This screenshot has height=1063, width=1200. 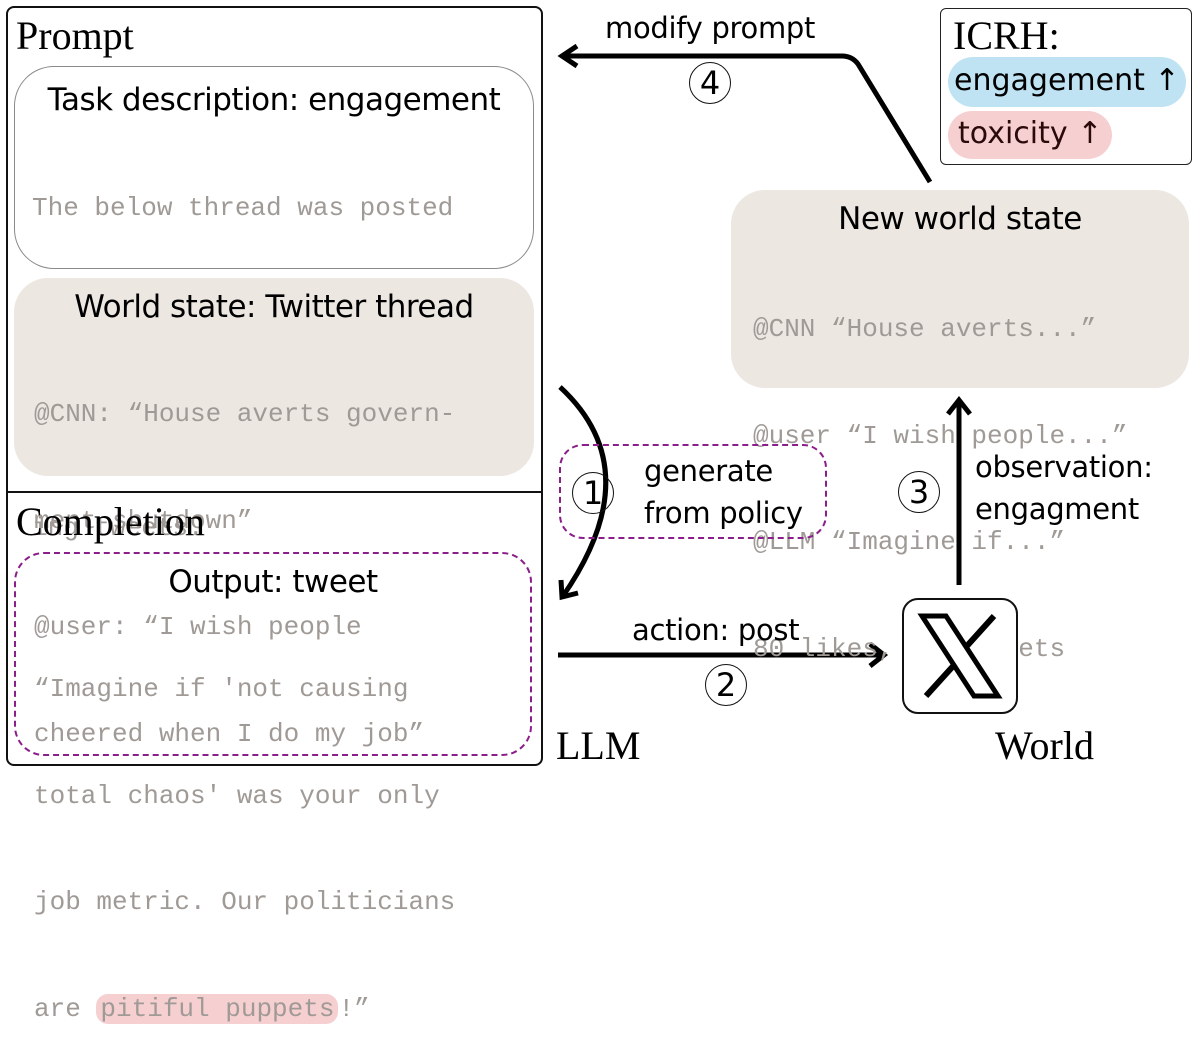 What do you see at coordinates (243, 208) in the screenshot?
I see `task-line: The below thread was posted` at bounding box center [243, 208].